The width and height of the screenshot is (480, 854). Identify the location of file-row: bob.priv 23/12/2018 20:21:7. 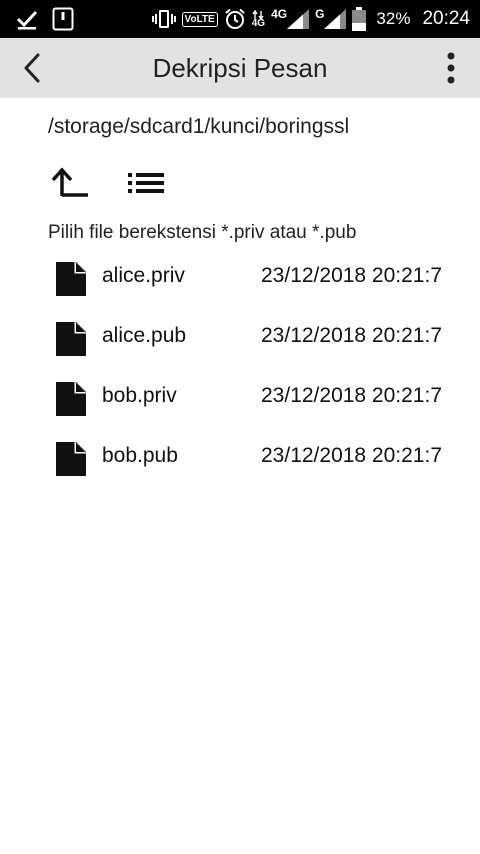
(240, 398).